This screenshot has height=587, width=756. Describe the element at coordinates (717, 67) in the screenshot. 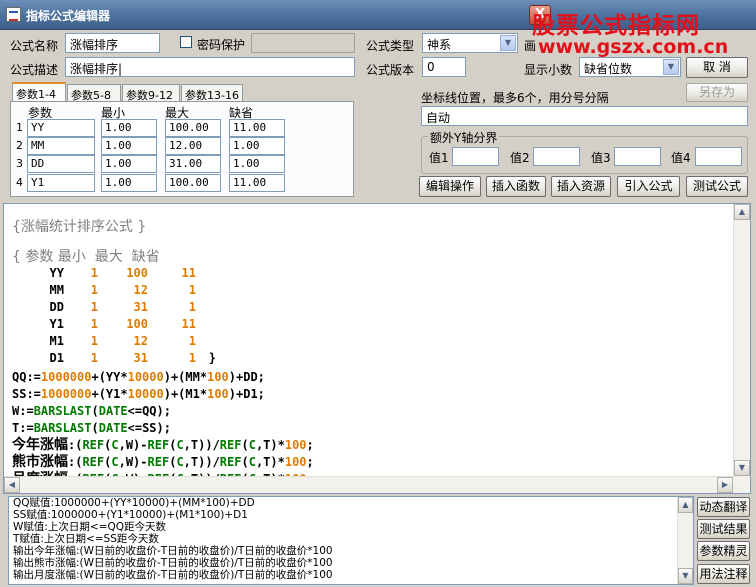

I see `cancel-button: 取 消` at that location.